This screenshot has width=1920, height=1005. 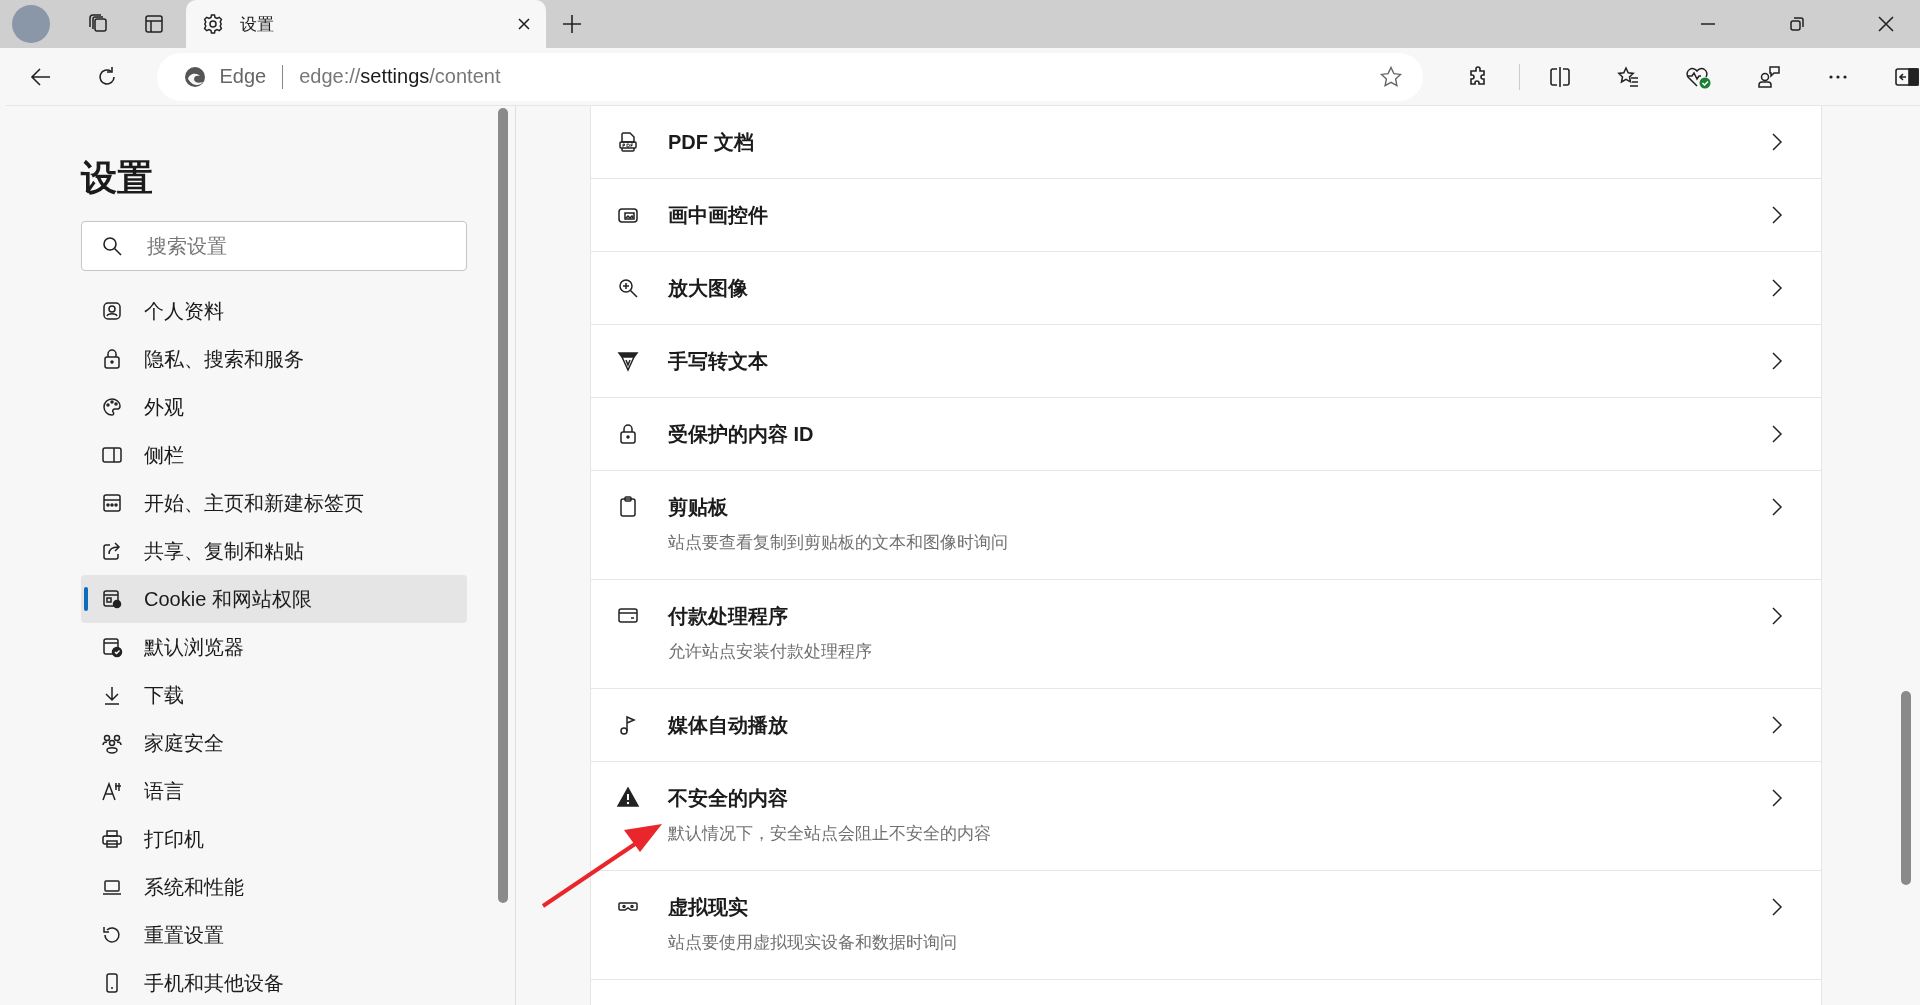 What do you see at coordinates (728, 616) in the screenshot?
I see `row-title: 付款处理程序` at bounding box center [728, 616].